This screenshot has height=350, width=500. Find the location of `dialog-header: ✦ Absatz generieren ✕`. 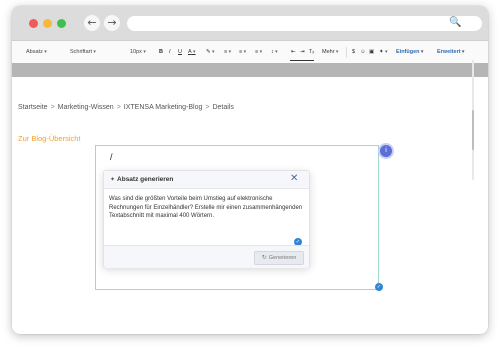

dialog-header: ✦ Absatz generieren ✕ is located at coordinates (206, 180).